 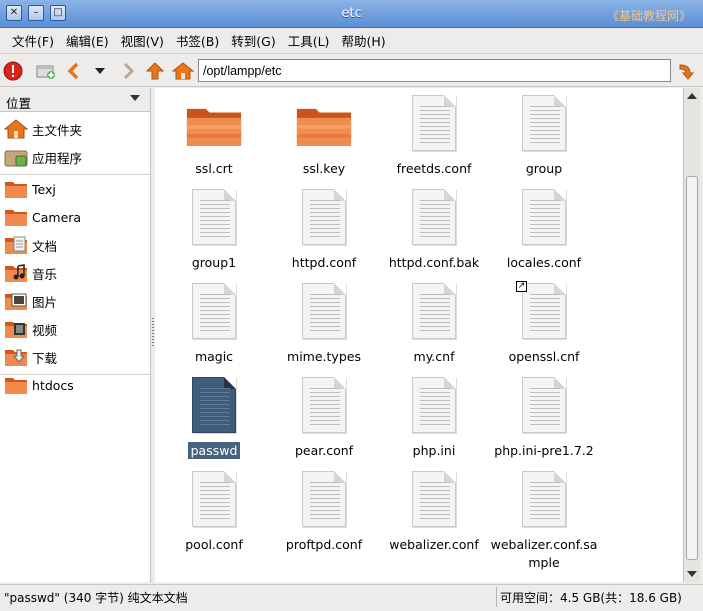 What do you see at coordinates (434, 451) in the screenshot?
I see `file-name: php.ini` at bounding box center [434, 451].